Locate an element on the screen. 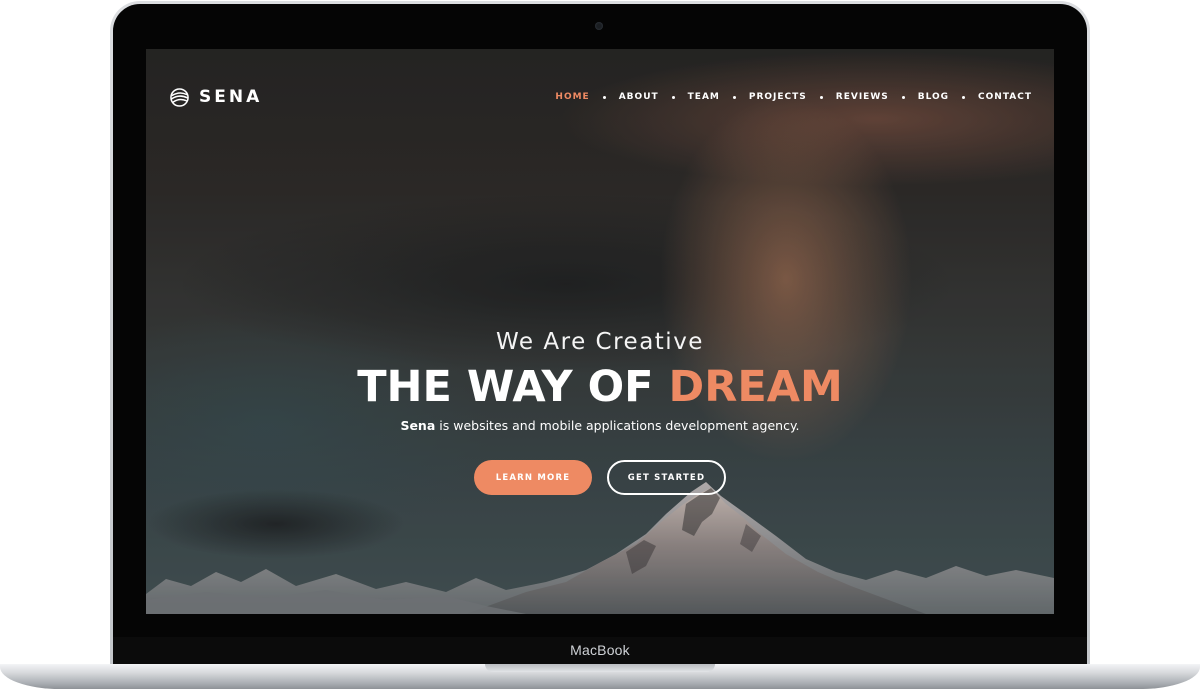 The width and height of the screenshot is (1200, 689). hero-title: THE WAY OF DREAM is located at coordinates (600, 387).